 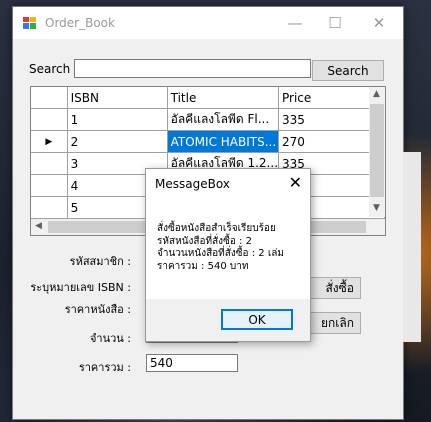 What do you see at coordinates (208, 23) in the screenshot?
I see `title-bar: Order_Book — ☐ ✕` at bounding box center [208, 23].